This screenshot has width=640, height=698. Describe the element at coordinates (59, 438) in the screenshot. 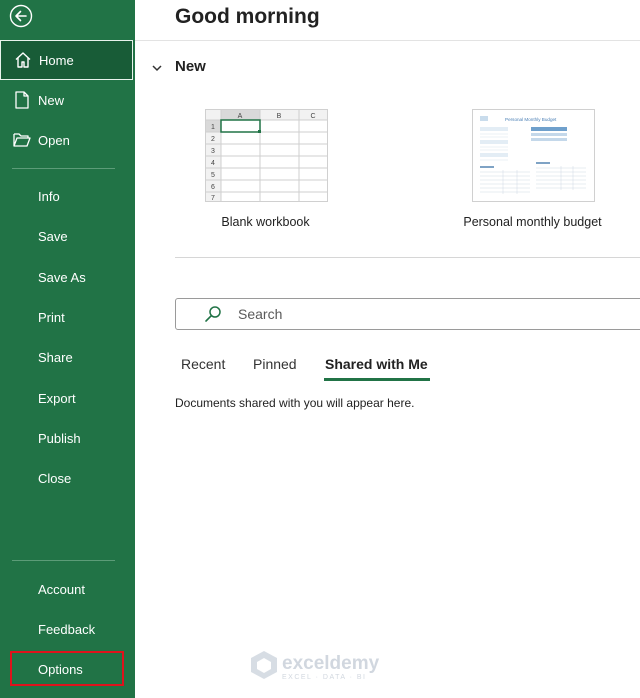

I see `sidebar-item-label: Publish` at that location.